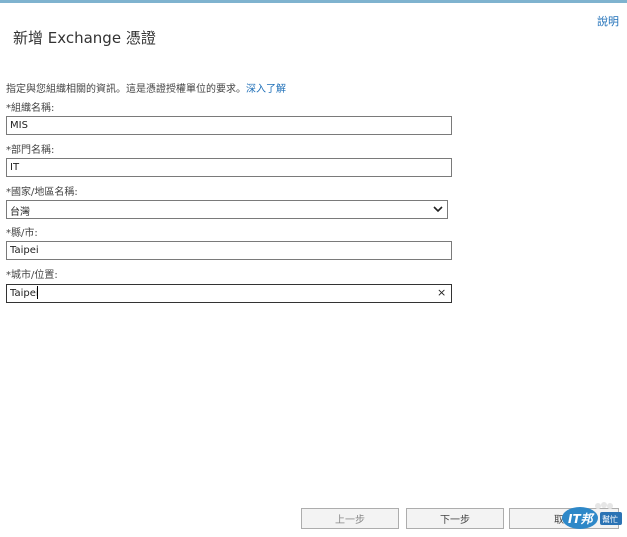 The width and height of the screenshot is (627, 537). What do you see at coordinates (42, 192) in the screenshot?
I see `country-label: *國家/地區名稱:` at bounding box center [42, 192].